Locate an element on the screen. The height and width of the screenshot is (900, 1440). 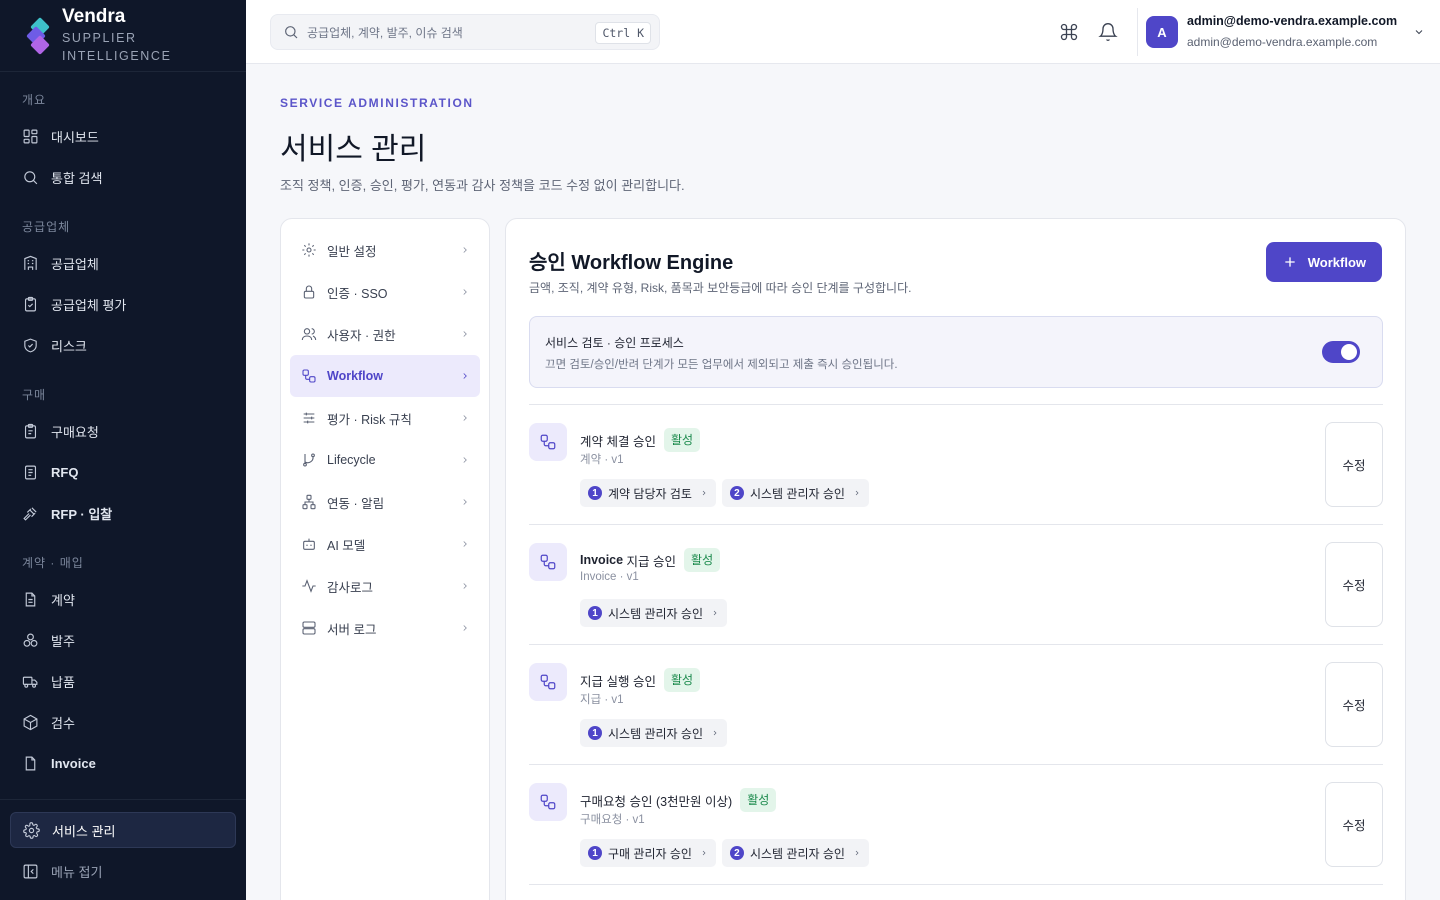
collapse-menu-button: 메뉴 접기 is located at coordinates (123, 871).